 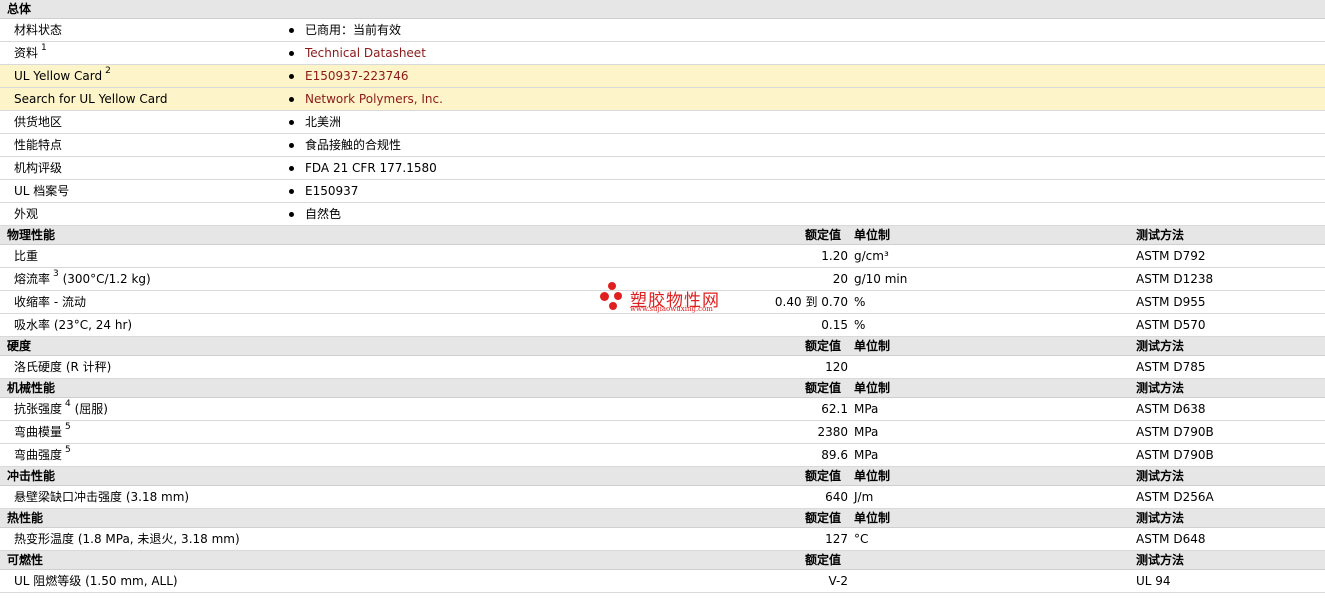 I want to click on footnote-marker: 3, so click(x=56, y=274).